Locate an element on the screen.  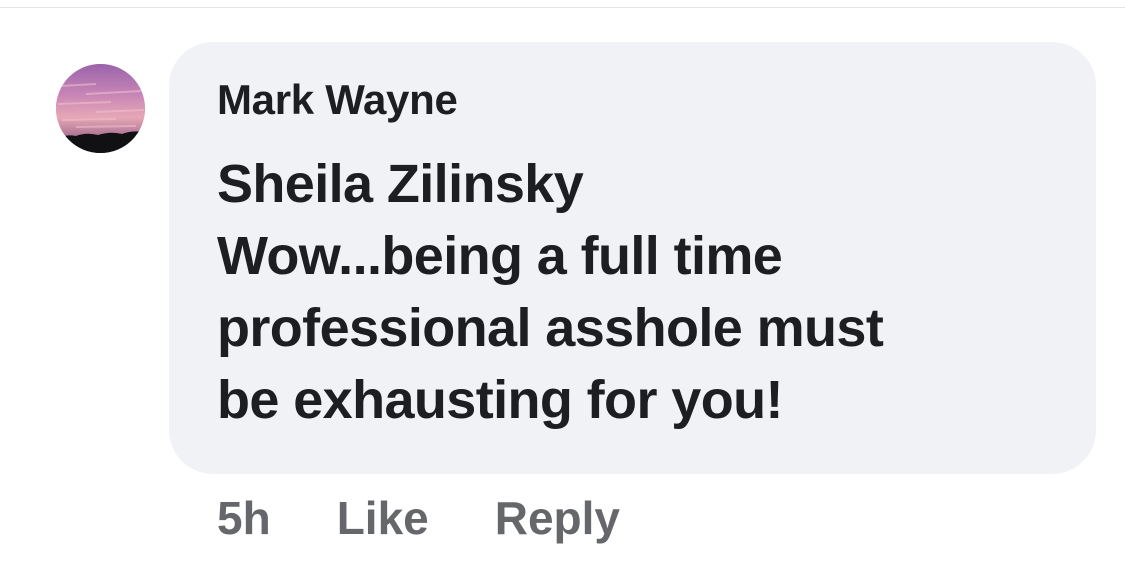
avatar-image-icon is located at coordinates (100, 108).